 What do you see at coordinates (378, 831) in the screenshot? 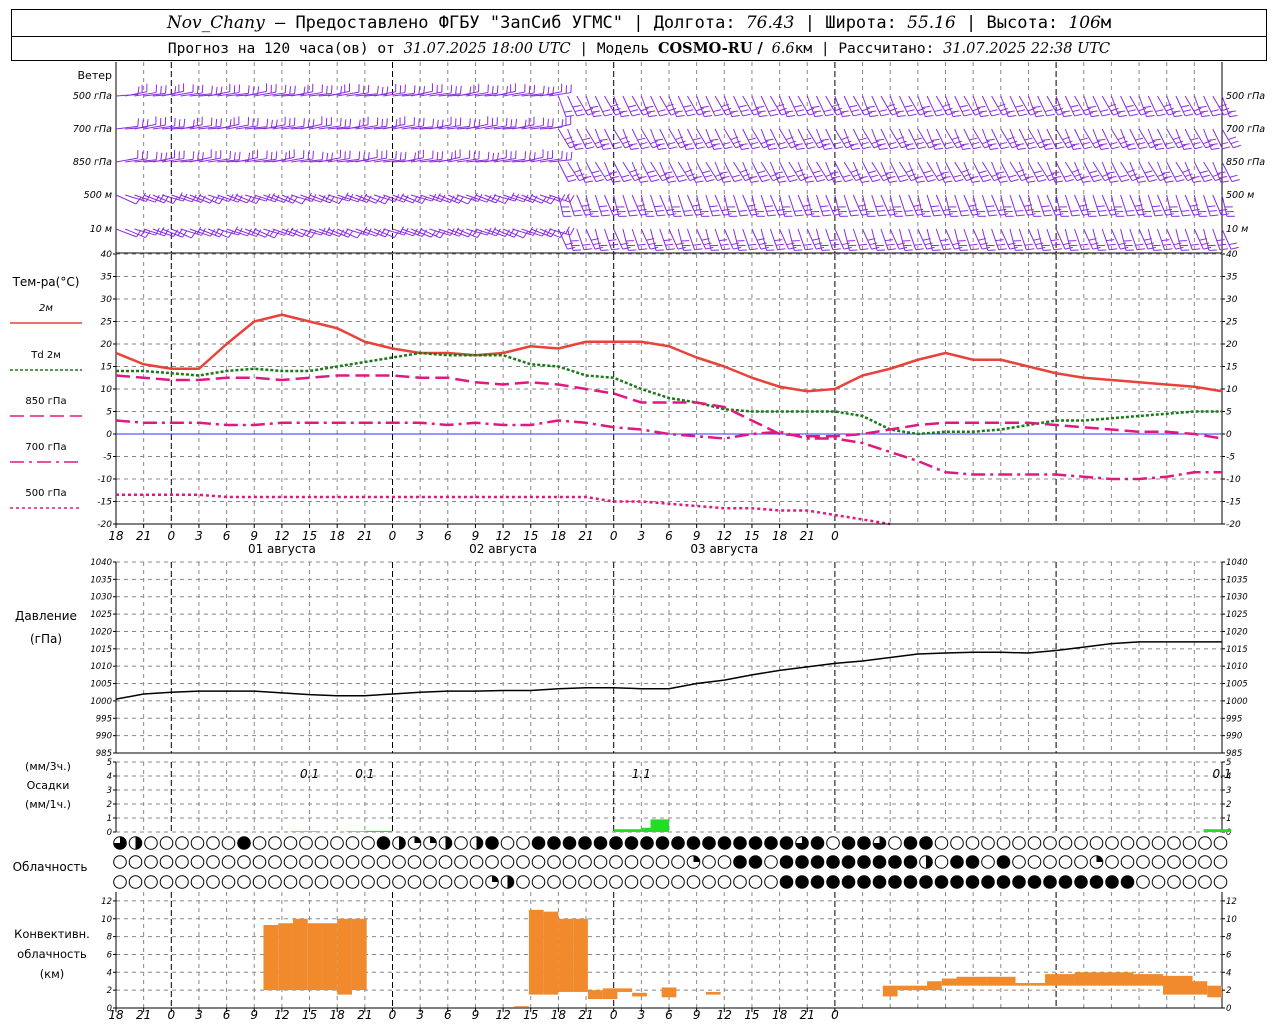
I see `precip-bar-3h` at bounding box center [378, 831].